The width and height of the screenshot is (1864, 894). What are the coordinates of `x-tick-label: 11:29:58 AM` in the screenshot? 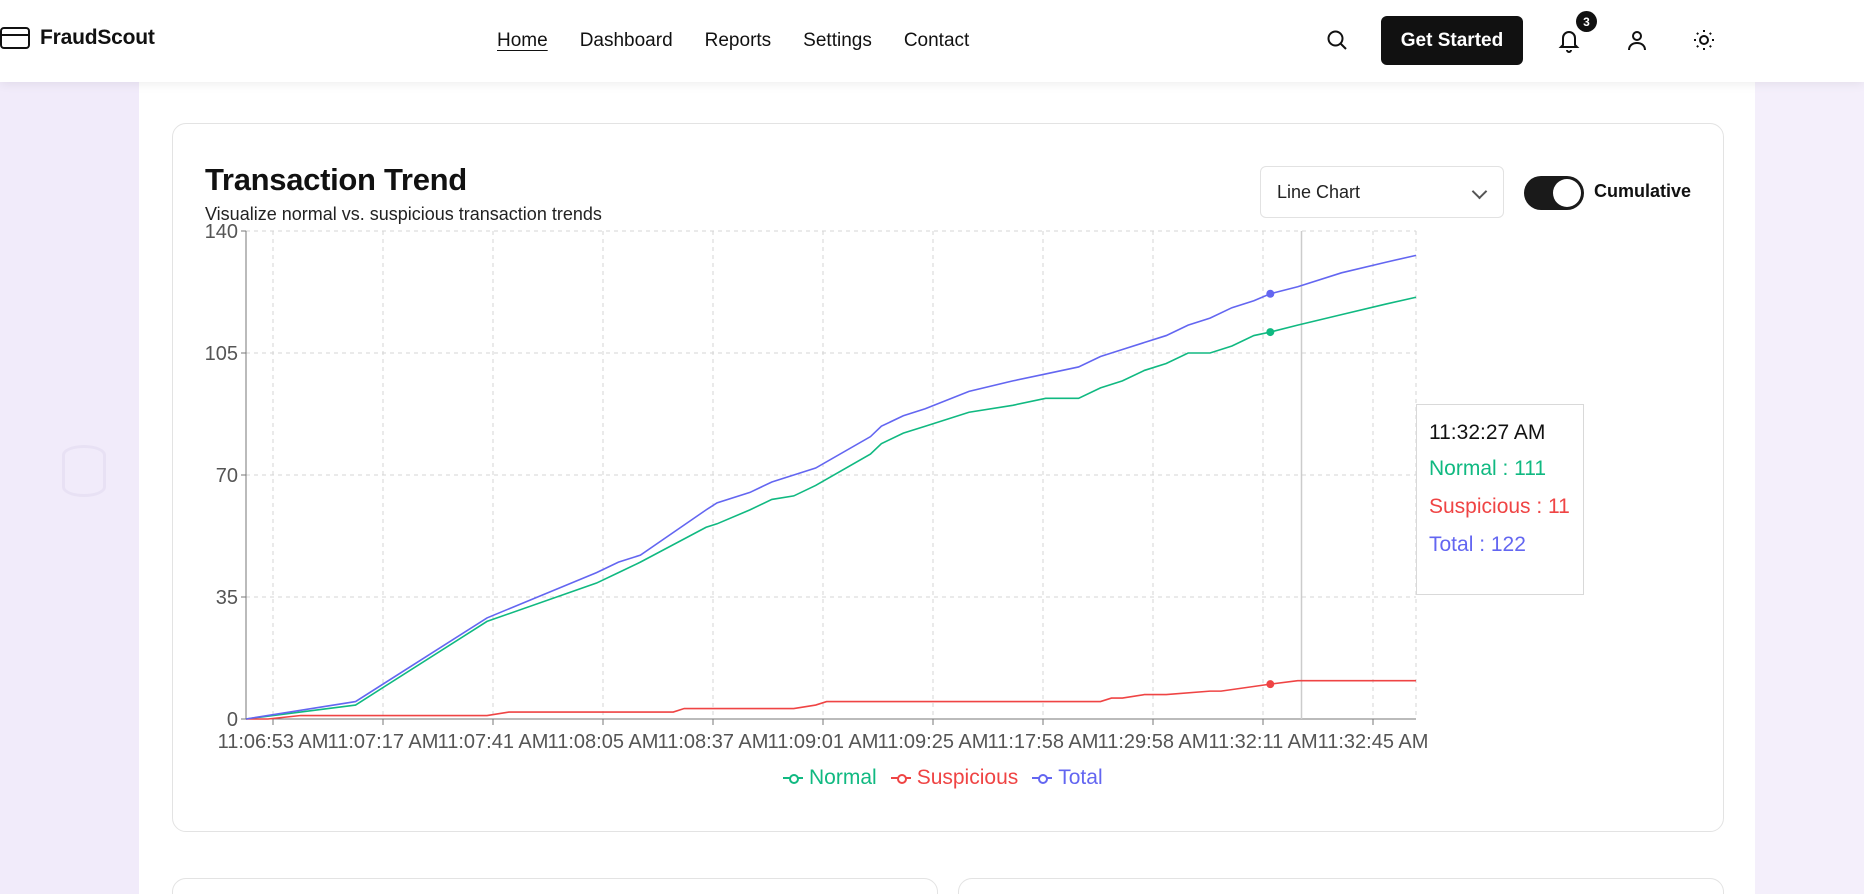 It's located at (1153, 742).